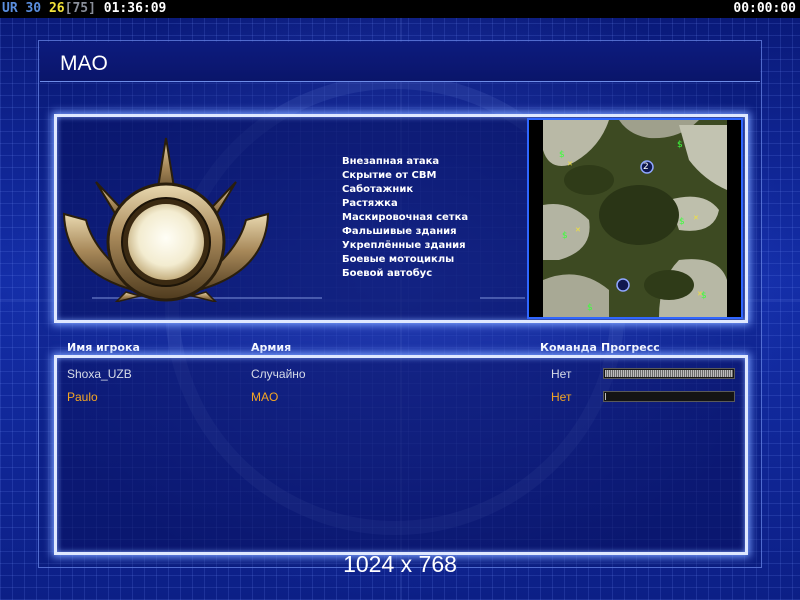 The image size is (800, 600). I want to click on mao-faction-emblem-icon, so click(166, 219).